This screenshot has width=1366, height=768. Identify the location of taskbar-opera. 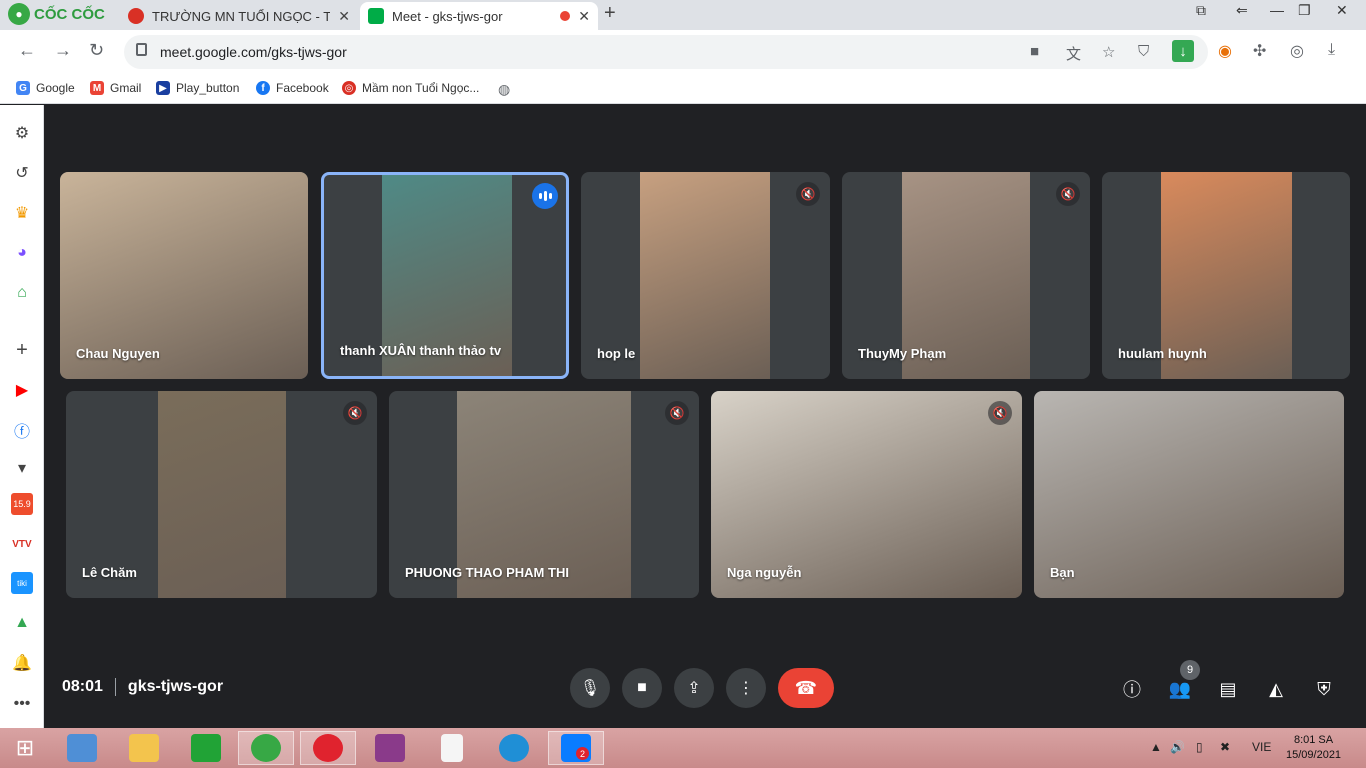
(328, 748).